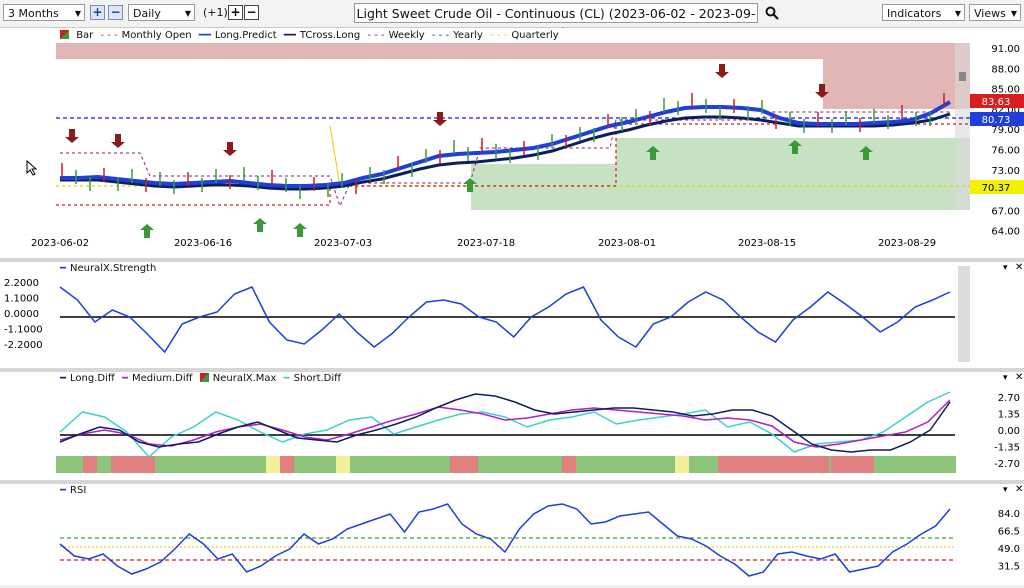  I want to click on diff-tick: 0.00, so click(1009, 431).